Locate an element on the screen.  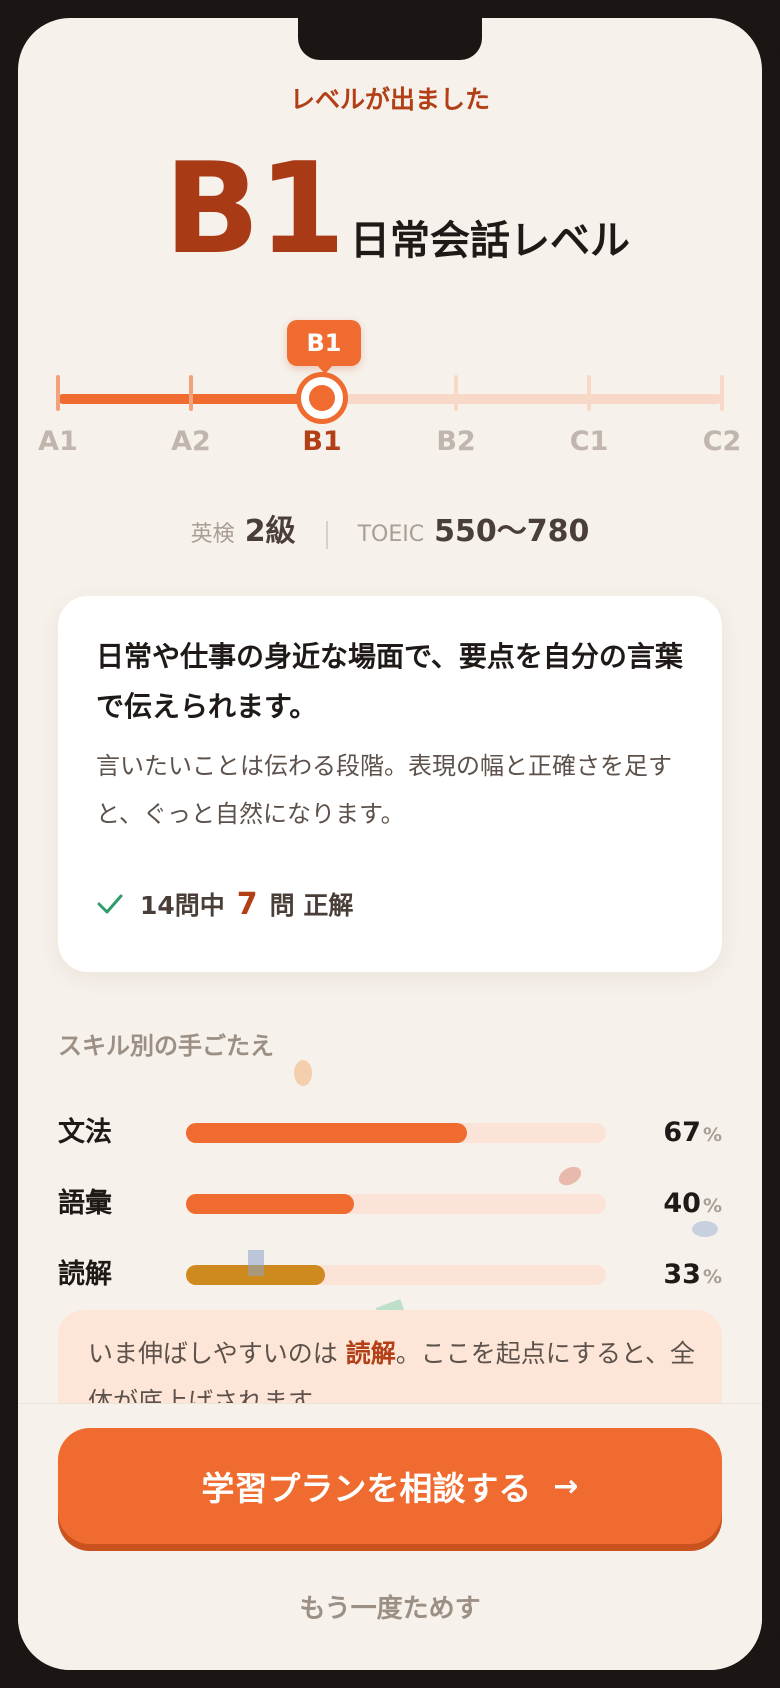
skill-row-grammar: 文法 67% is located at coordinates (390, 1133).